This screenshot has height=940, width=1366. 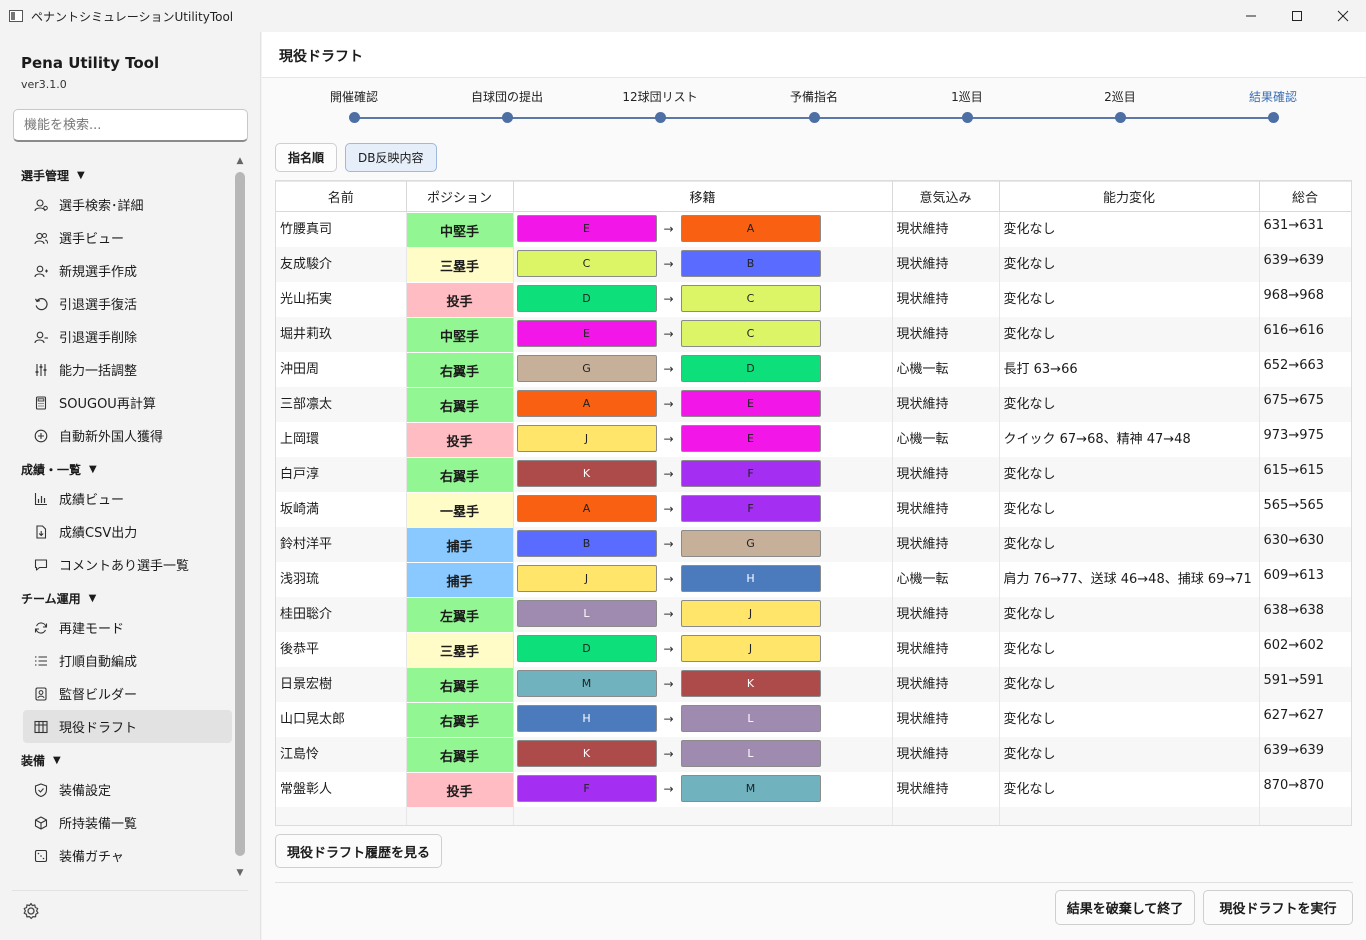 What do you see at coordinates (813, 719) in the screenshot?
I see `table-row: 山口晃太郎 右翼手 H → L 現状維持 変化なし 627→627` at bounding box center [813, 719].